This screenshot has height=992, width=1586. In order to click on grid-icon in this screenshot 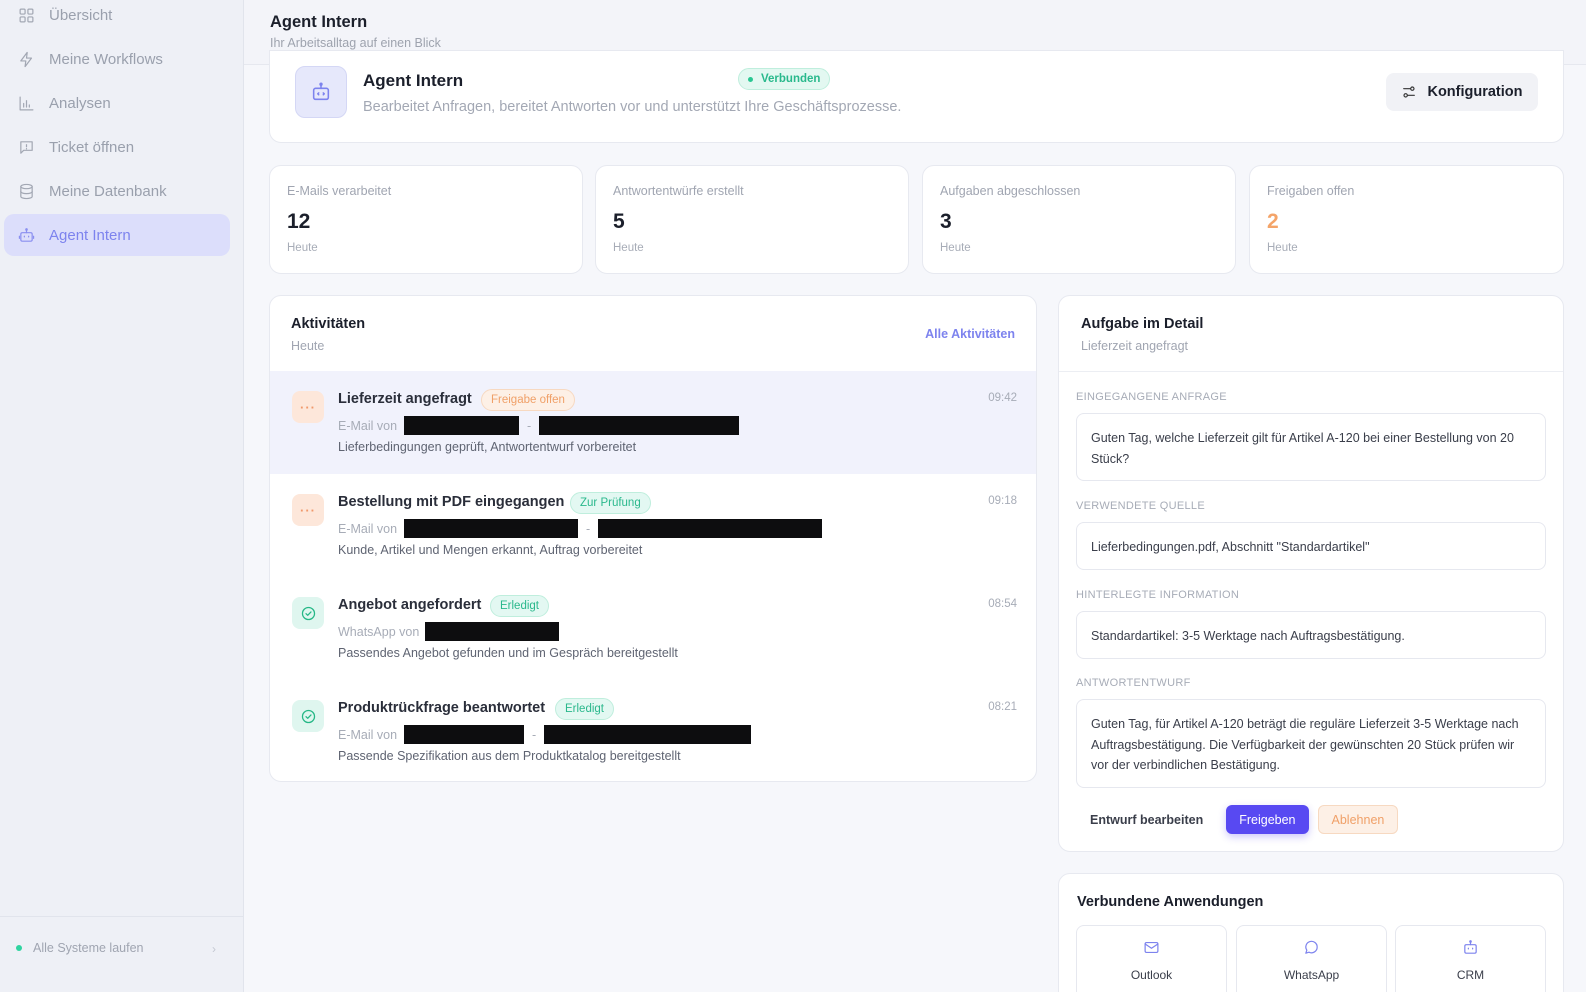, I will do `click(26, 15)`.